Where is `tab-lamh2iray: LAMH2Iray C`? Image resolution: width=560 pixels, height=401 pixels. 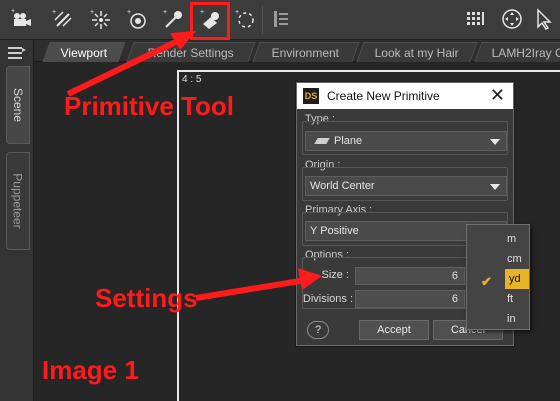 tab-lamh2iray: LAMH2Iray C is located at coordinates (517, 52).